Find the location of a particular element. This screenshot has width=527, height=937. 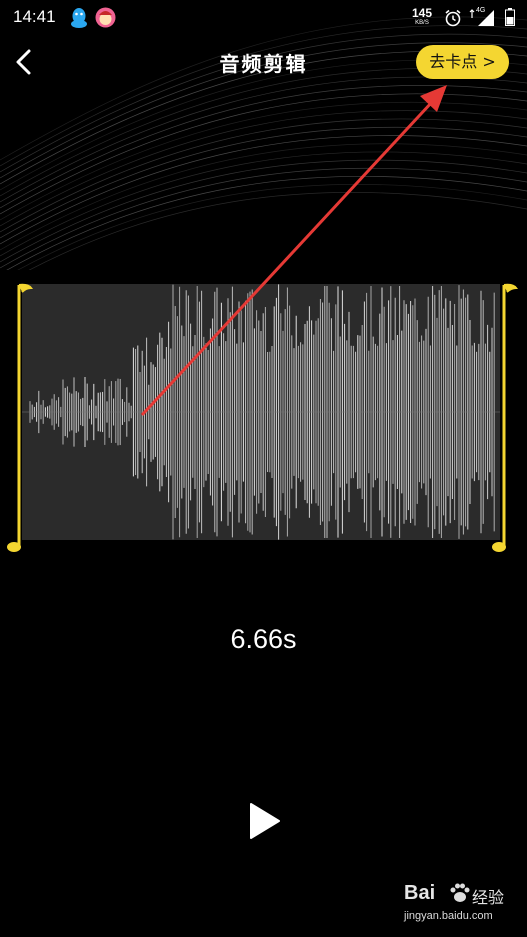

play-button is located at coordinates (264, 821).